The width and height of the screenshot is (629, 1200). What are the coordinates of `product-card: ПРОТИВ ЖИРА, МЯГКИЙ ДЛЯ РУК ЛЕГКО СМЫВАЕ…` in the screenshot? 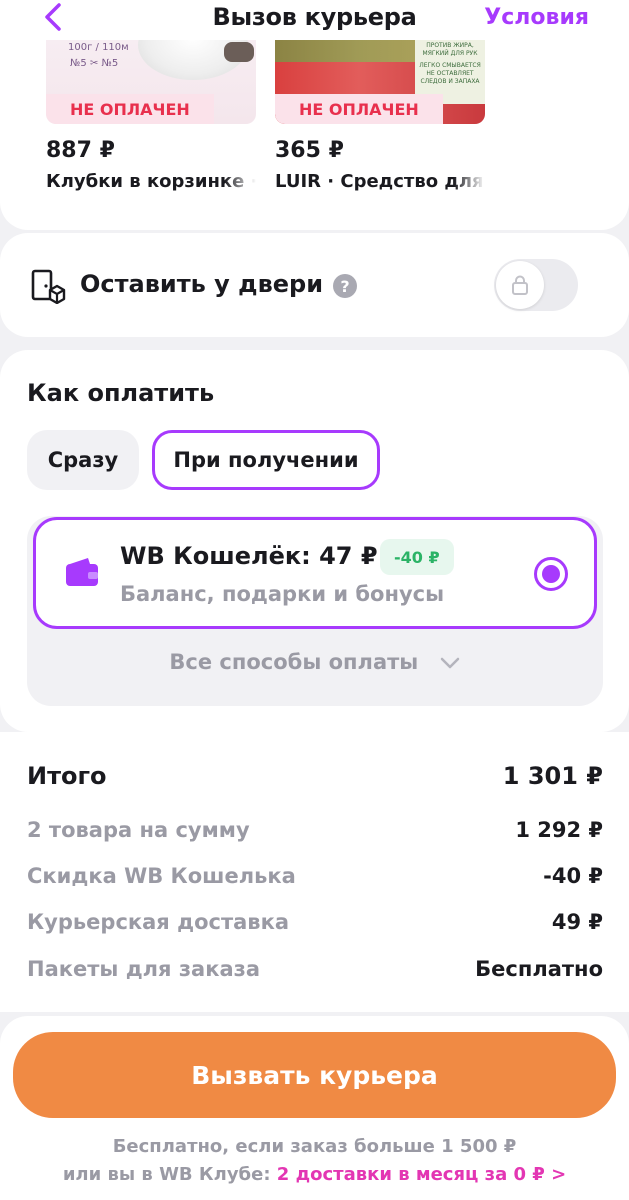 It's located at (380, 116).